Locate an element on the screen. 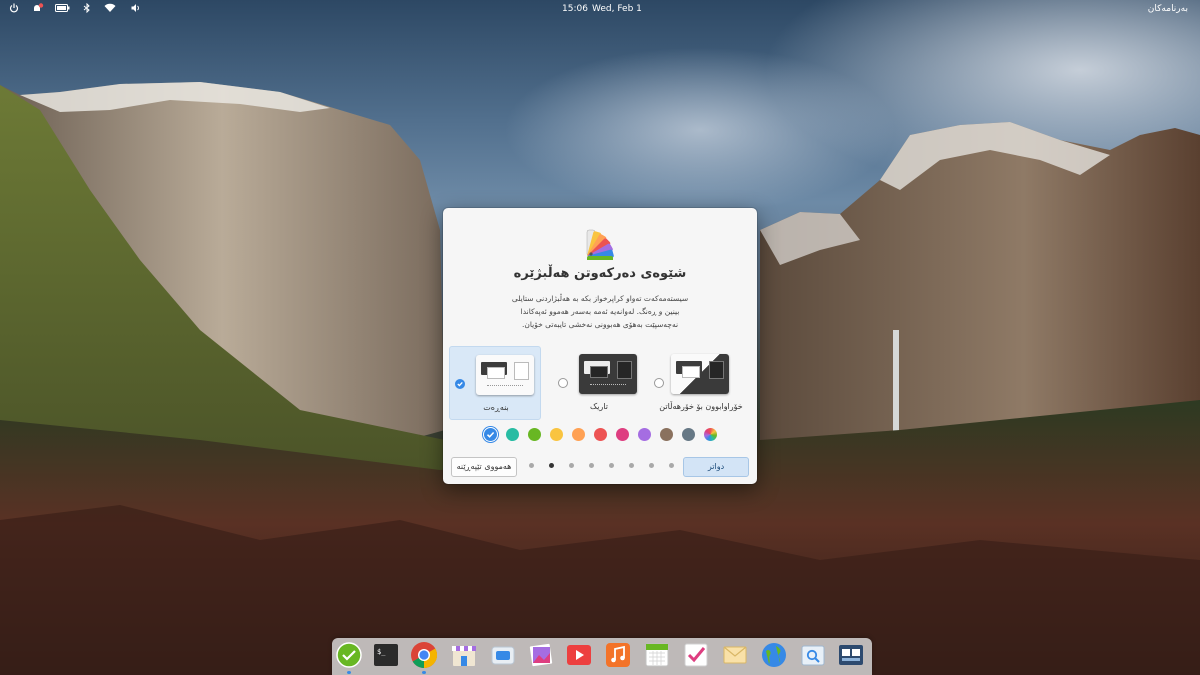 The image size is (1200, 675). files-icon is located at coordinates (503, 655).